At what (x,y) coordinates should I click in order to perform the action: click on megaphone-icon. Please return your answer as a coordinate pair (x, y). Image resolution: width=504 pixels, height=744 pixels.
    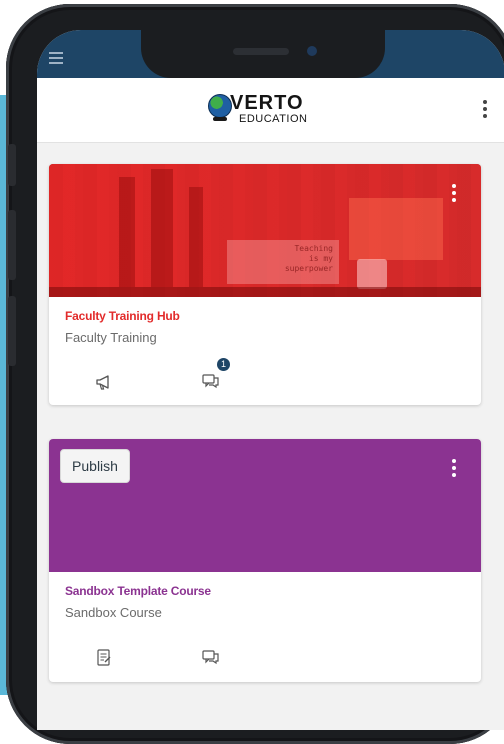
    Looking at the image, I should click on (104, 382).